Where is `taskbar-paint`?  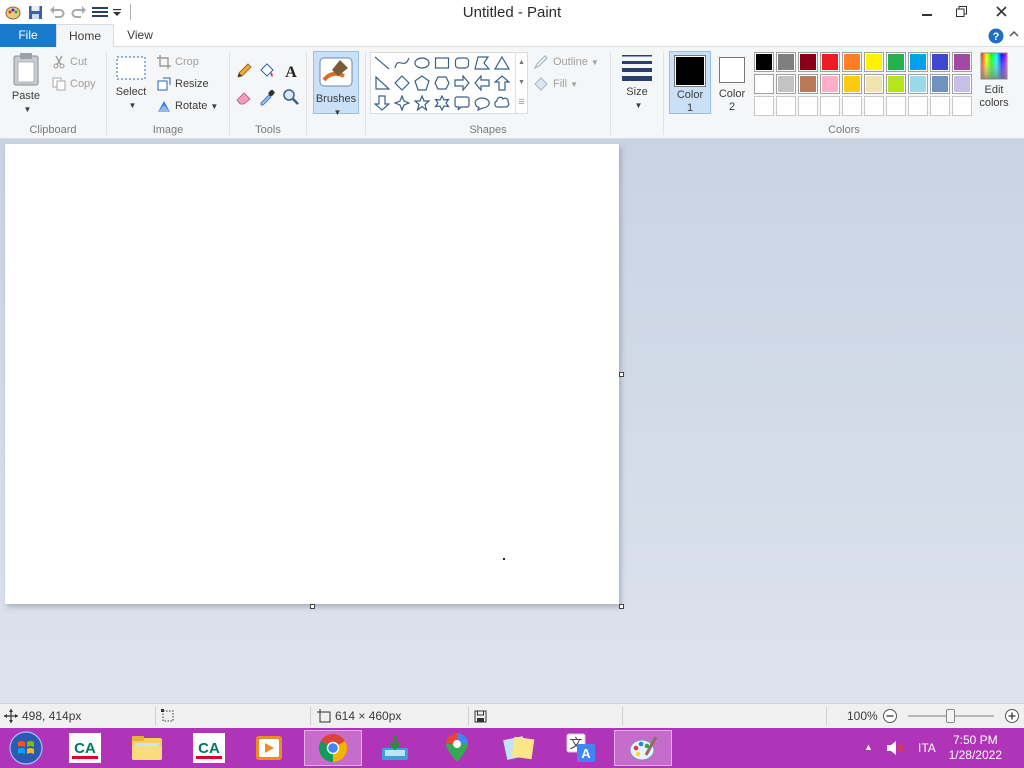
taskbar-paint is located at coordinates (643, 748).